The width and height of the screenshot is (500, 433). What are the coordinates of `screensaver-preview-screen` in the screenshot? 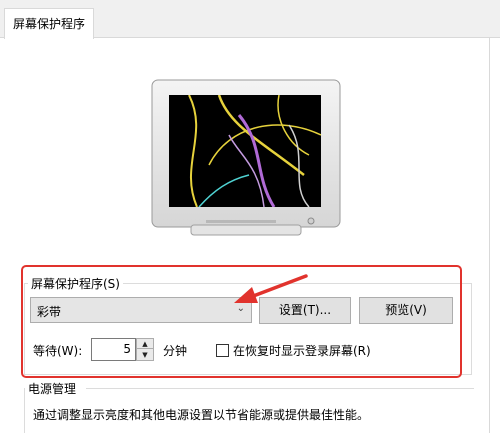 It's located at (245, 151).